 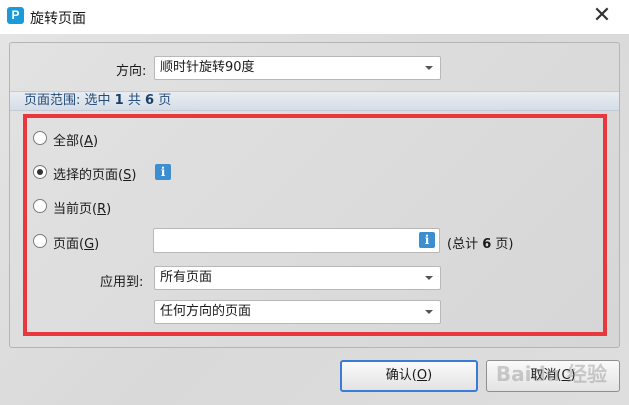 I want to click on ok-button: 确认(O), so click(x=409, y=376).